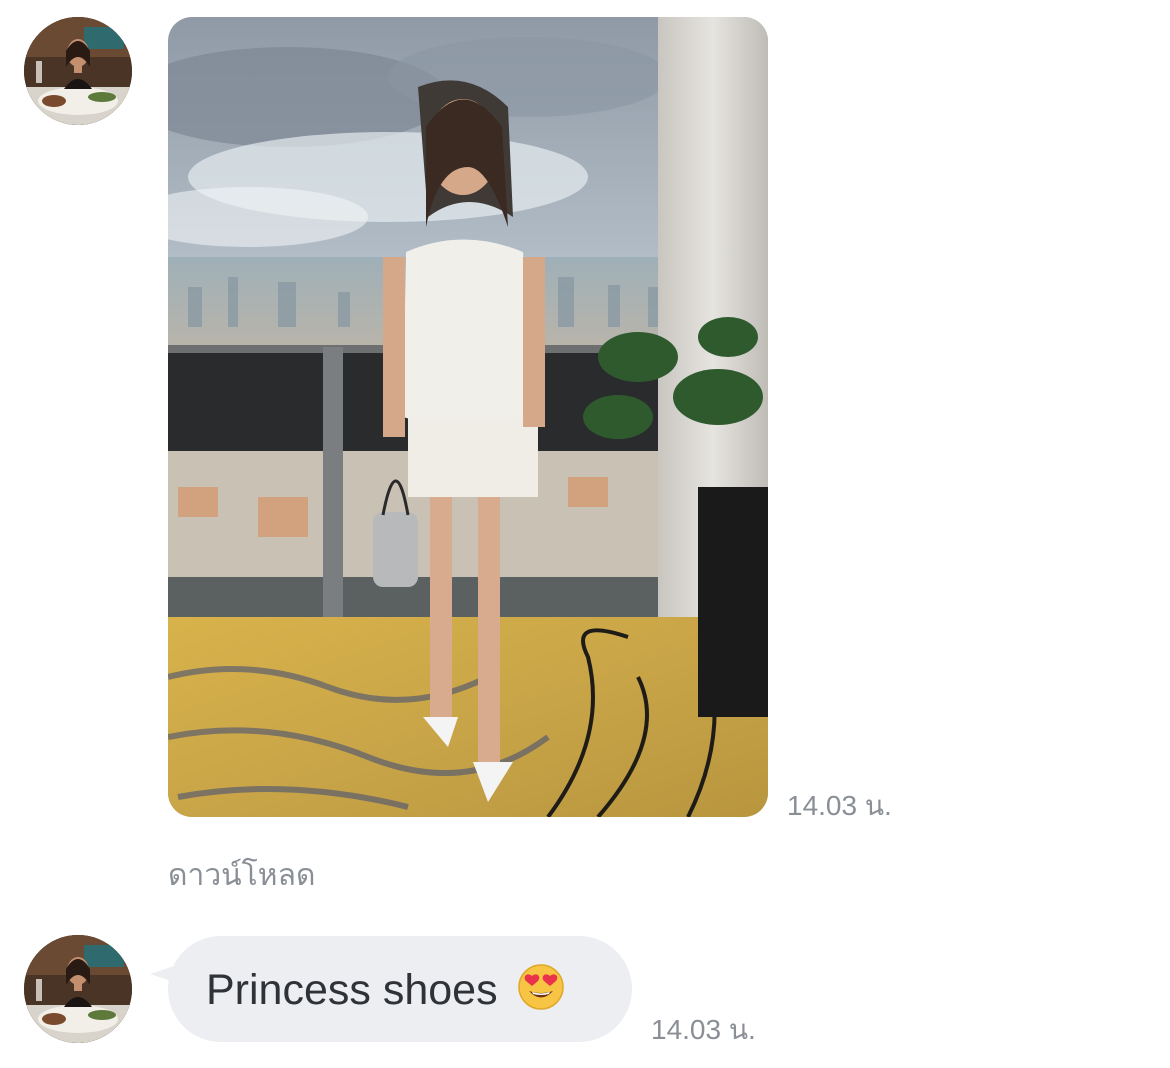 Image resolution: width=1170 pixels, height=1068 pixels. What do you see at coordinates (352, 989) in the screenshot?
I see `message-text-content: Princess shoes` at bounding box center [352, 989].